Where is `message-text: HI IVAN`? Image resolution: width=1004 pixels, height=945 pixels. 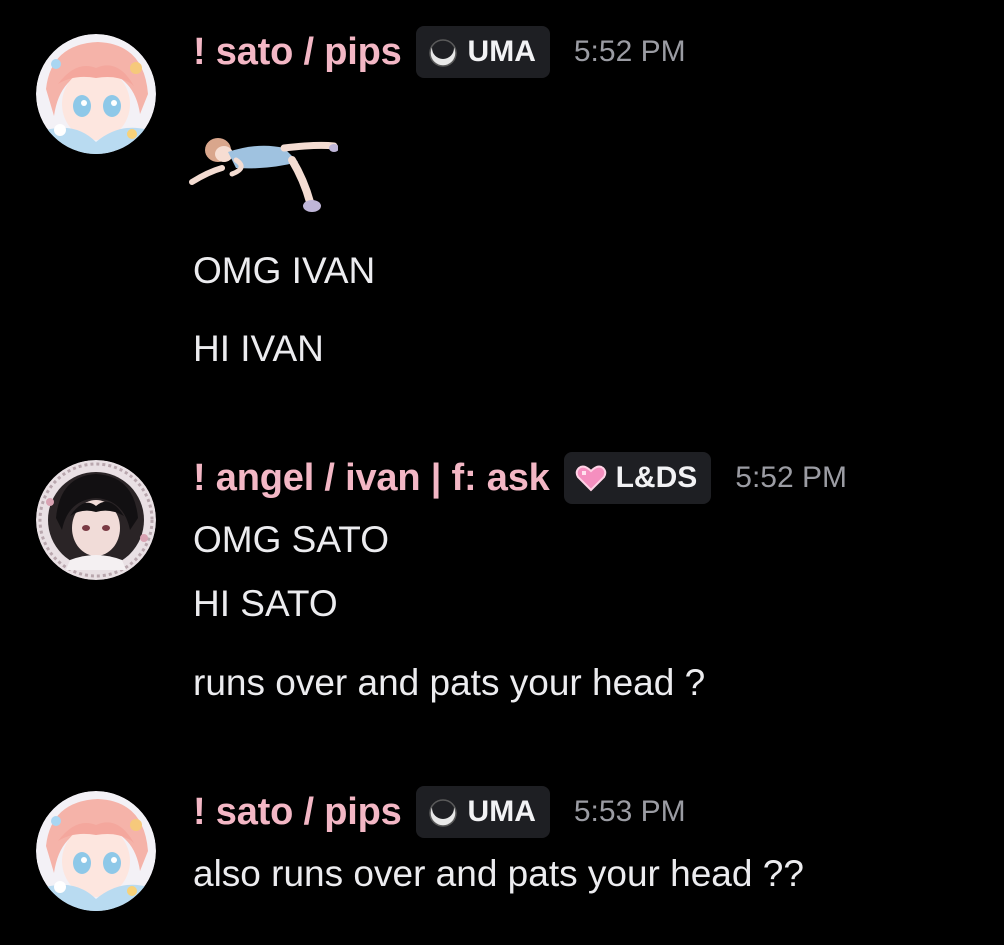
message-text: HI IVAN is located at coordinates (258, 348).